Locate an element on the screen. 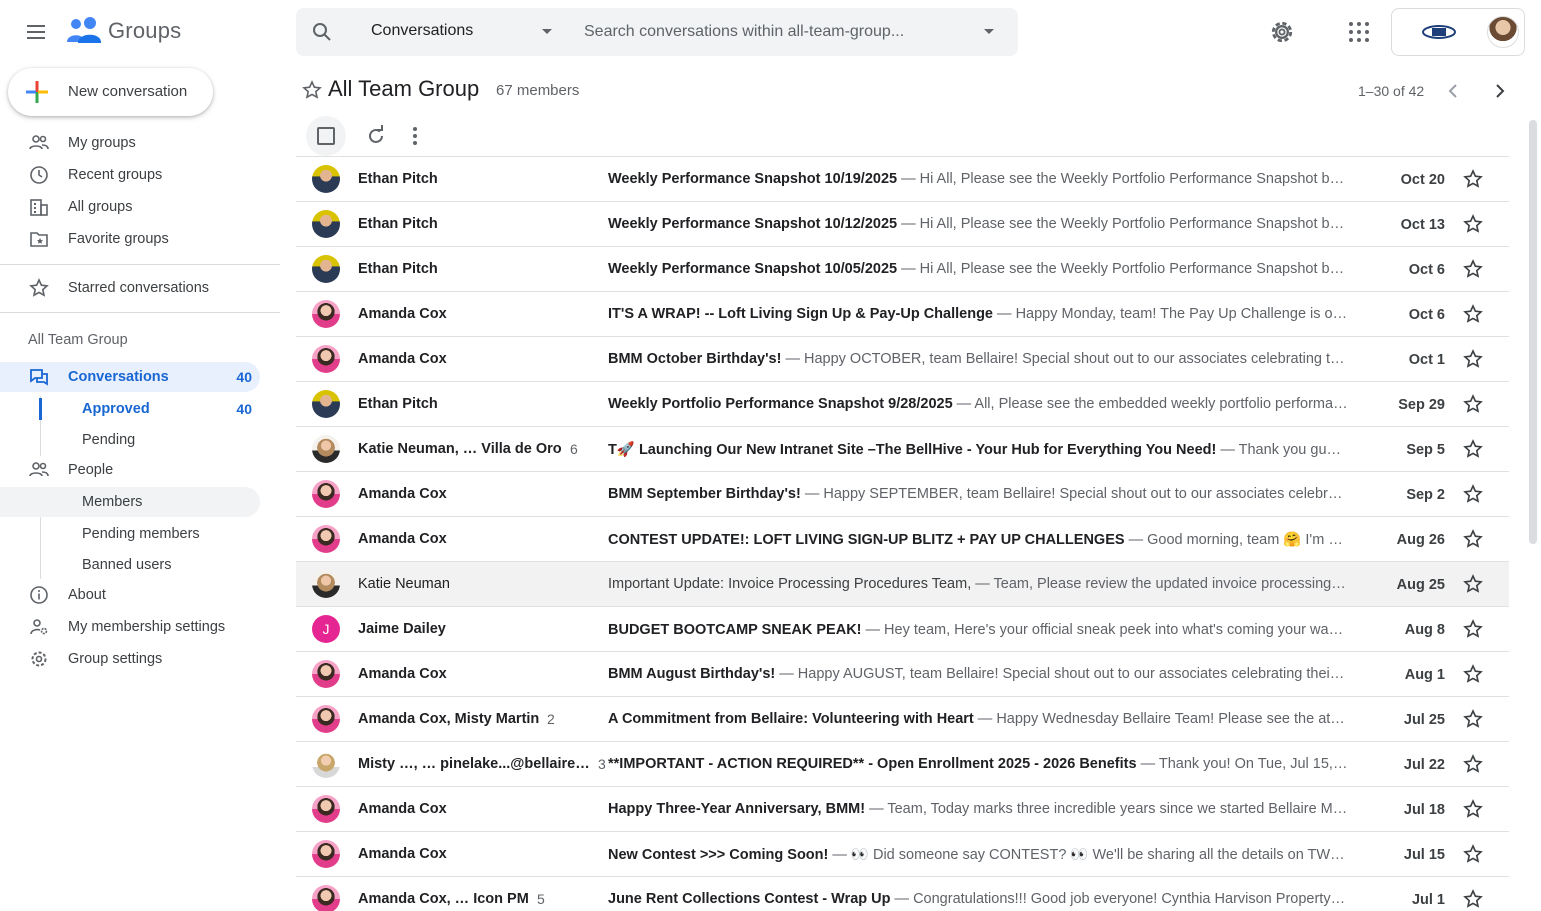 This screenshot has height=911, width=1541. folder-star-icon is located at coordinates (39, 239).